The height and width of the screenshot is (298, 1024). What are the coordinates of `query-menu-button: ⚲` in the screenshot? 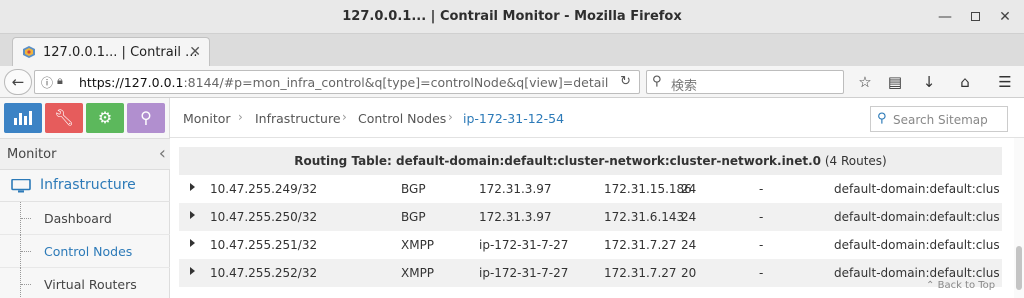 It's located at (146, 118).